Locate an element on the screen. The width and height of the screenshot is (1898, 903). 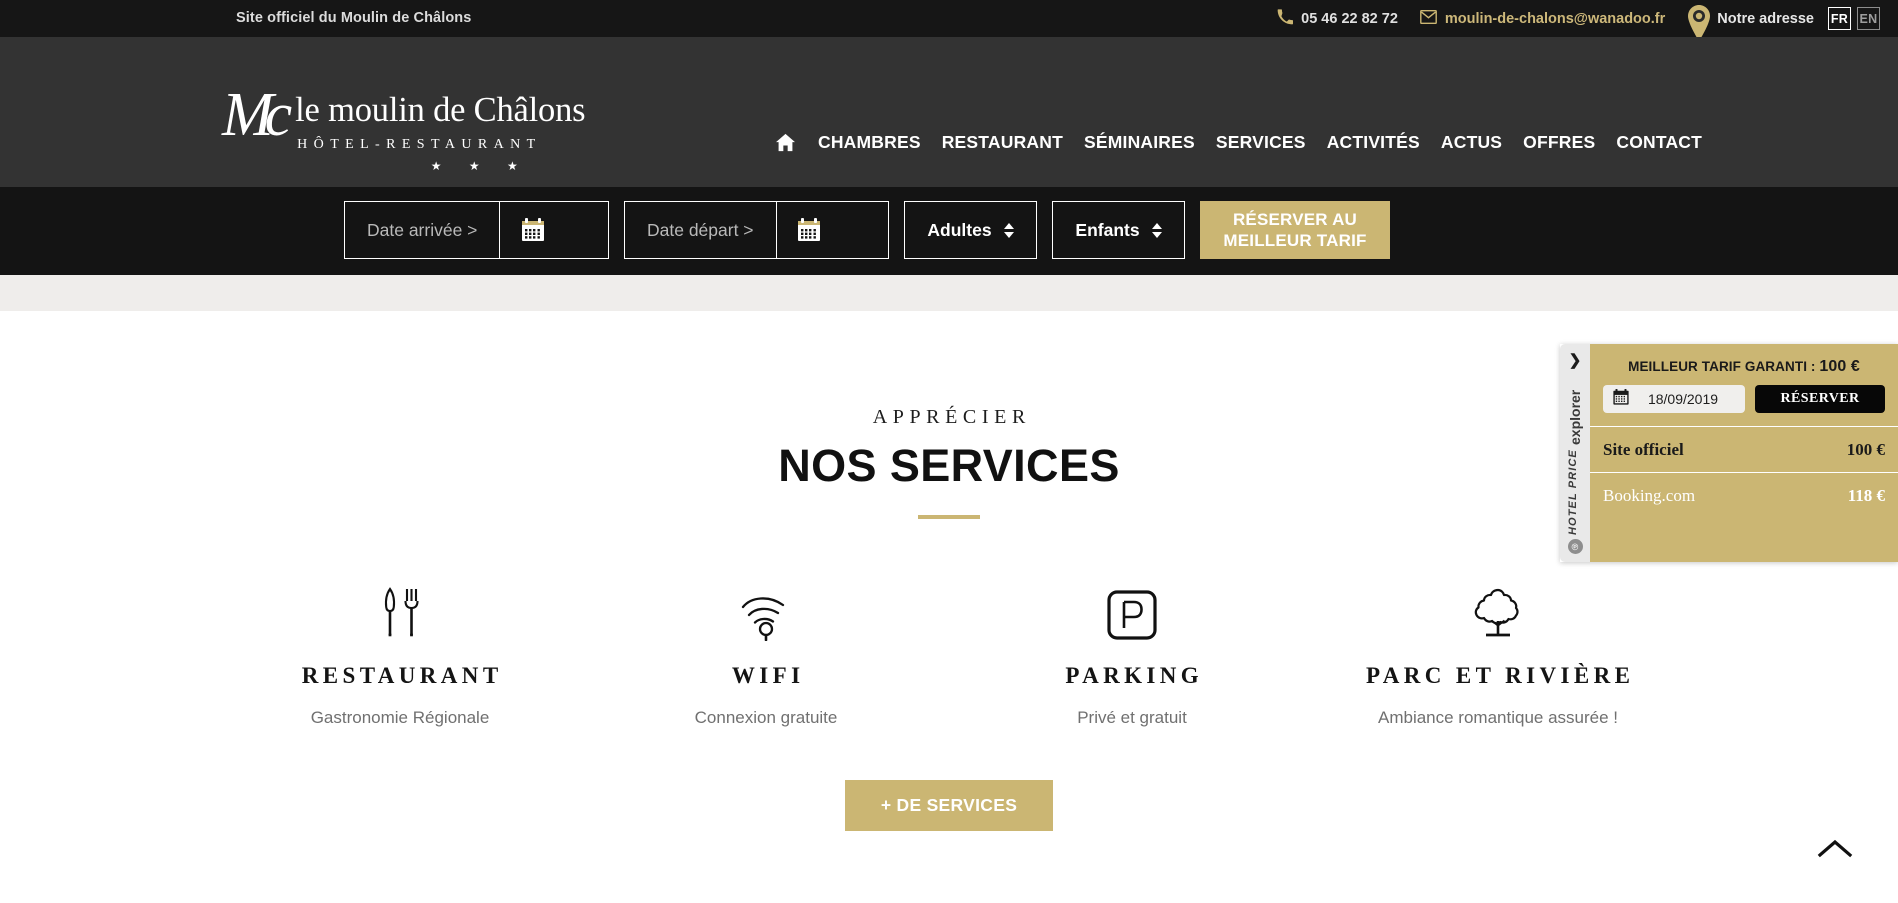
booking-submit-button: RÉSERVER AU MEILLEUR TARIF is located at coordinates (1295, 230).